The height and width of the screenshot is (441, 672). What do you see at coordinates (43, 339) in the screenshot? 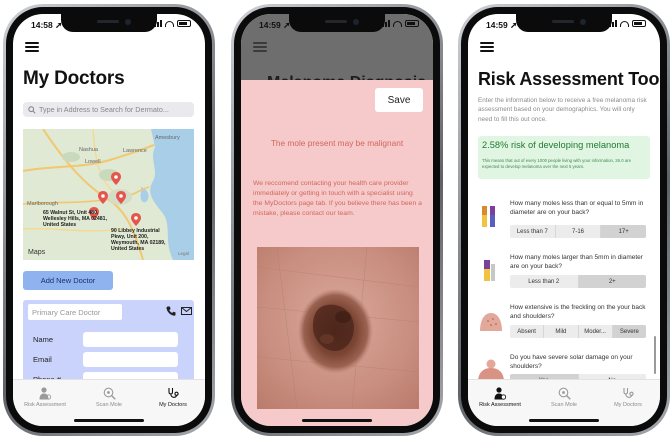
I see `field-label: Name` at bounding box center [43, 339].